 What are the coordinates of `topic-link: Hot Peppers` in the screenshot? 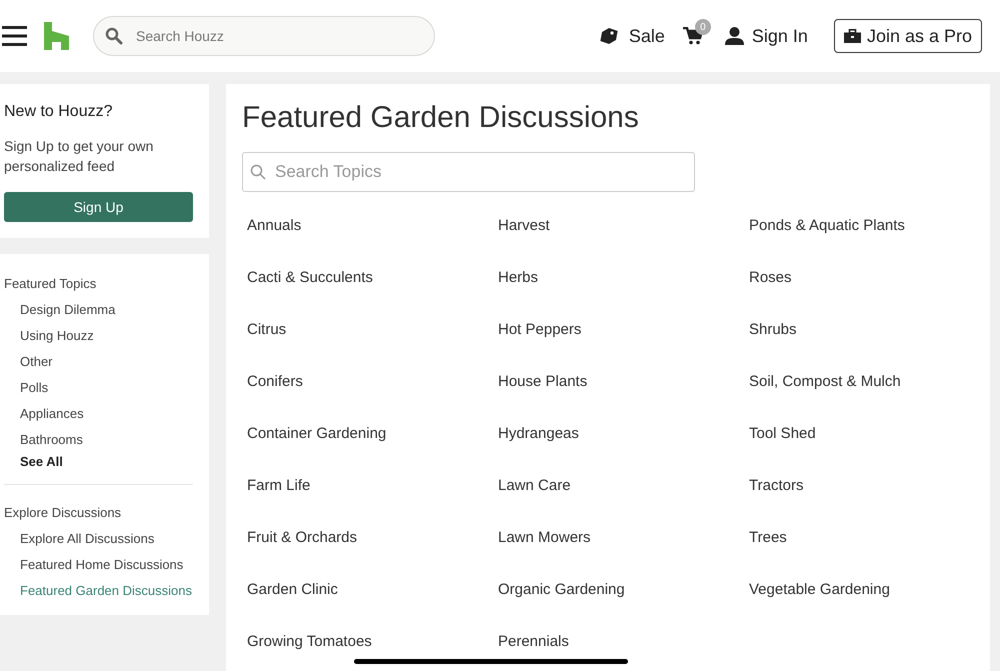 It's located at (540, 329).